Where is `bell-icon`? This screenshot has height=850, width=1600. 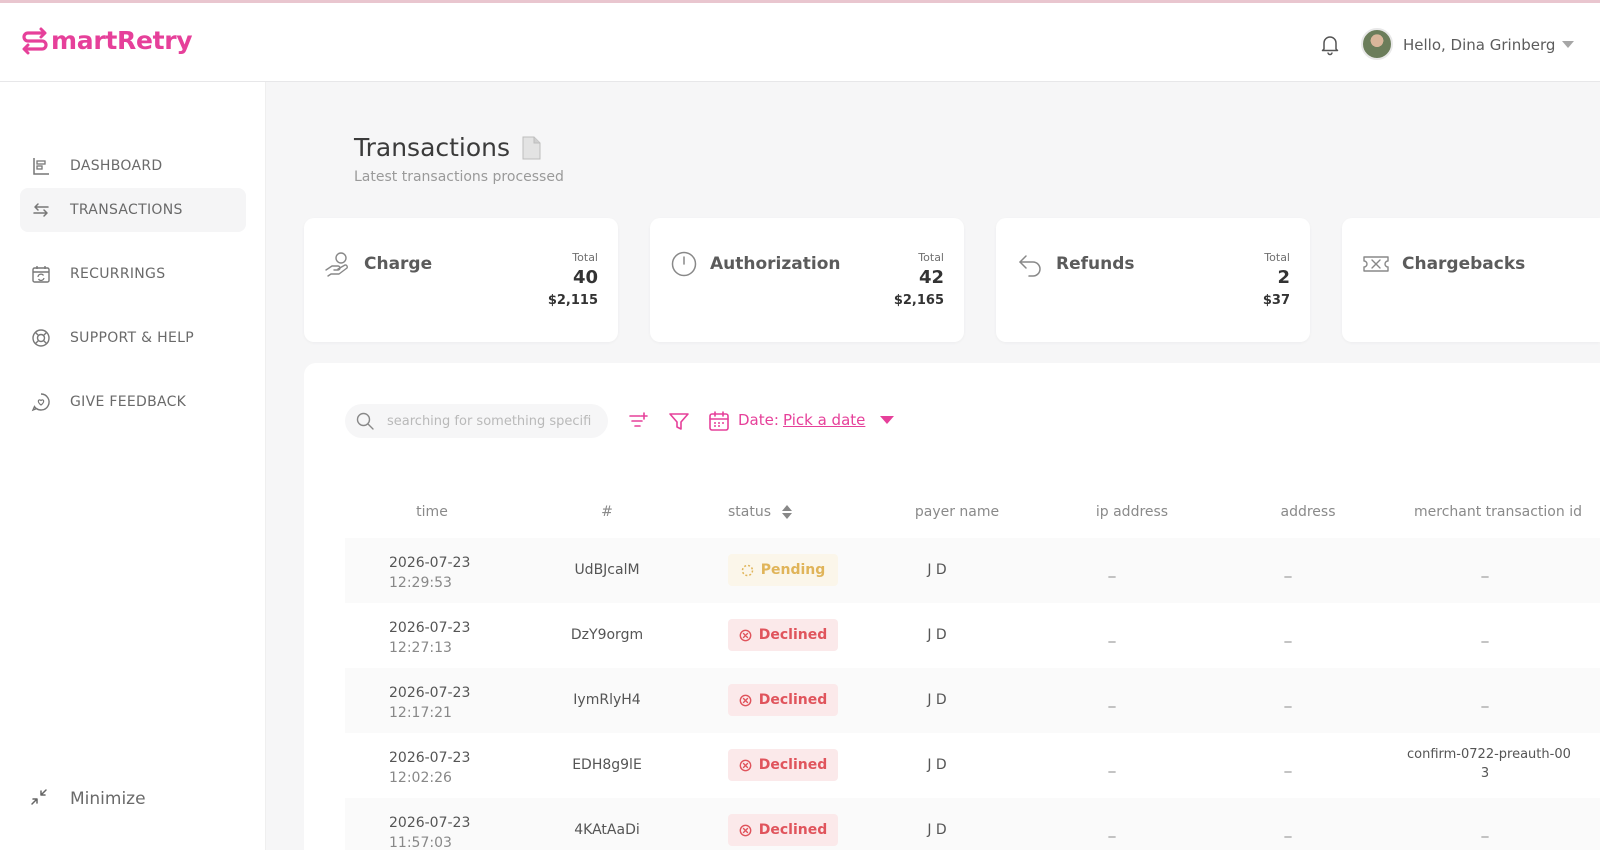 bell-icon is located at coordinates (1330, 44).